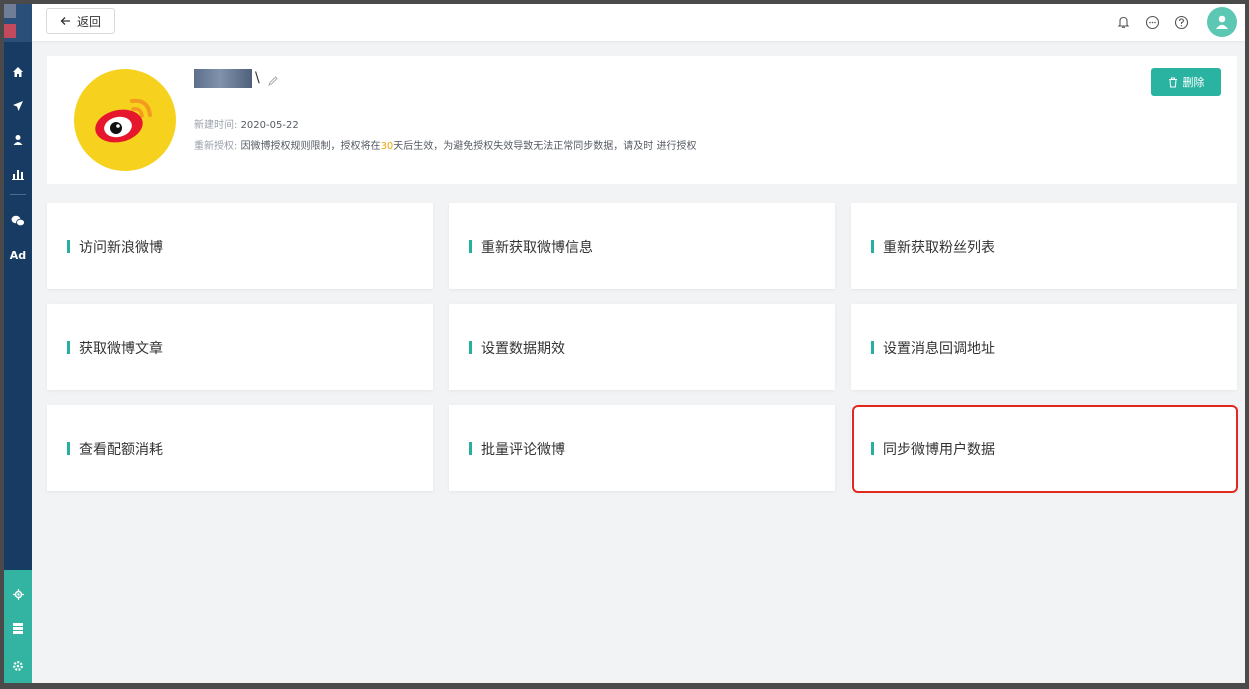  I want to click on action-set-data-expiry: 设置数据期效, so click(642, 347).